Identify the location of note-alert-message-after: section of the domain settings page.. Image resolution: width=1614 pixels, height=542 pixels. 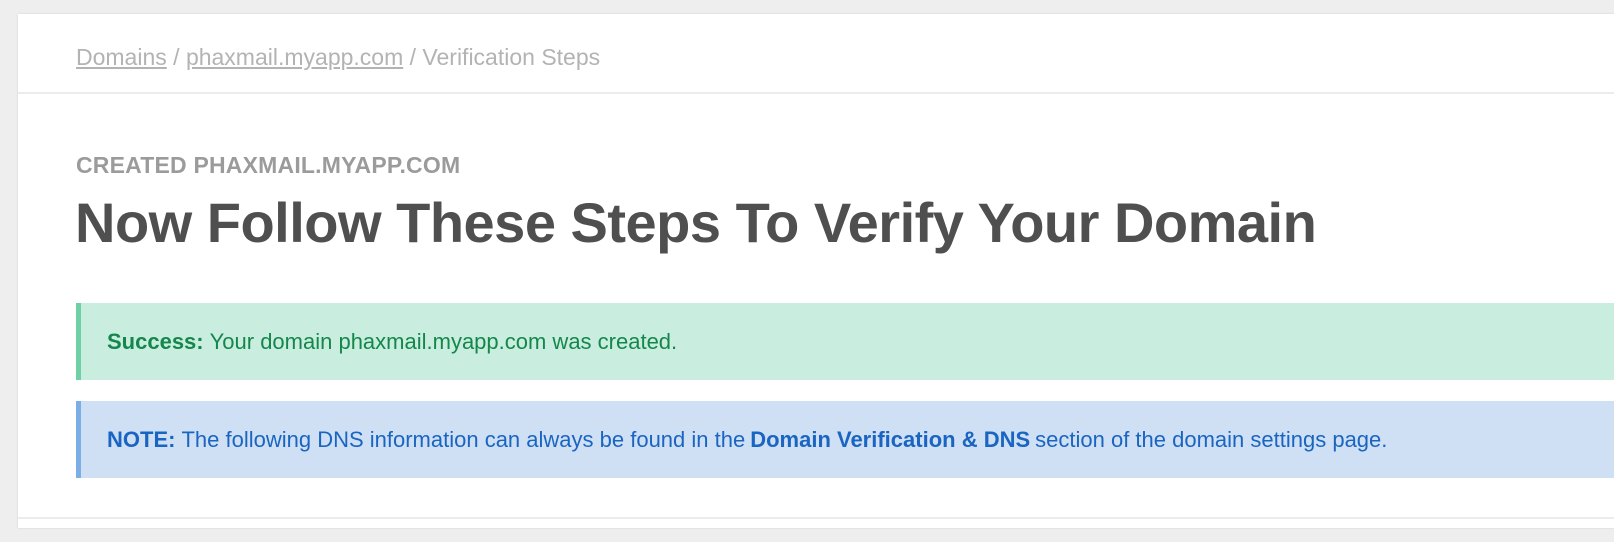
(1211, 439).